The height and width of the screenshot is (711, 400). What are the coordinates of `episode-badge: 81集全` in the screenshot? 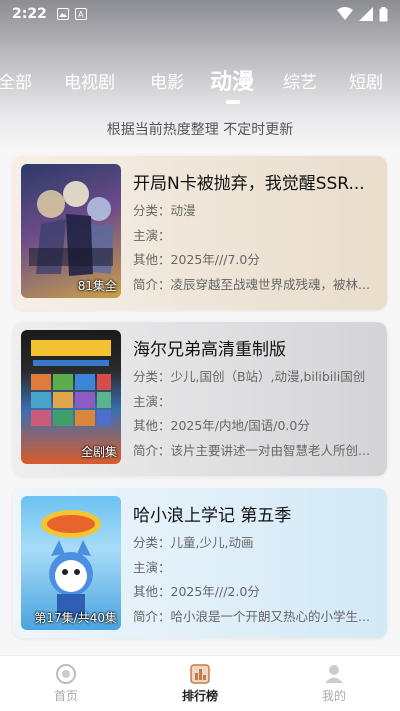 It's located at (97, 286).